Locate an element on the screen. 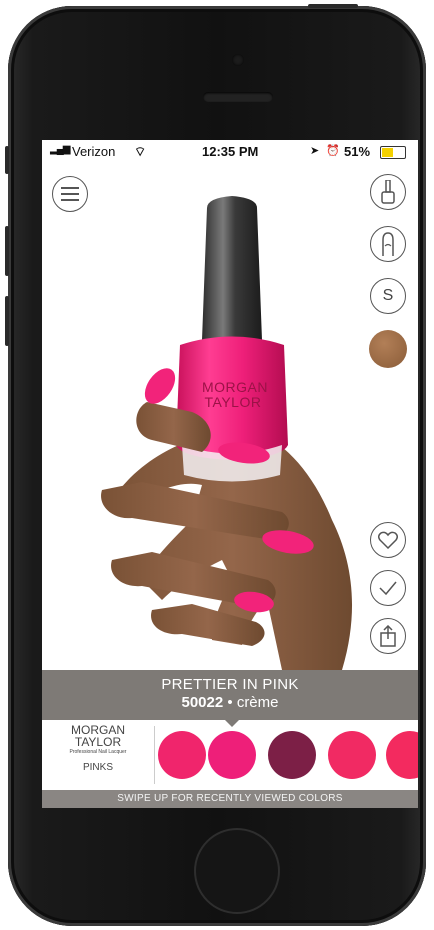 The width and height of the screenshot is (434, 930). nail-size-button: S is located at coordinates (388, 296).